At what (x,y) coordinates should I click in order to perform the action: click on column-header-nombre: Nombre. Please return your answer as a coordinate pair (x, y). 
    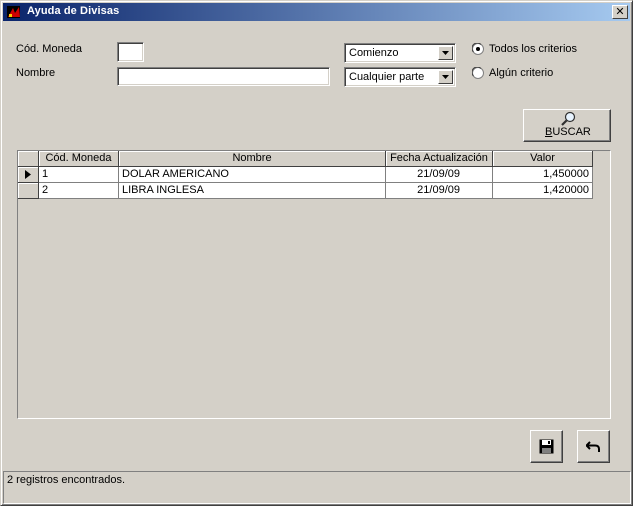
    Looking at the image, I should click on (252, 159).